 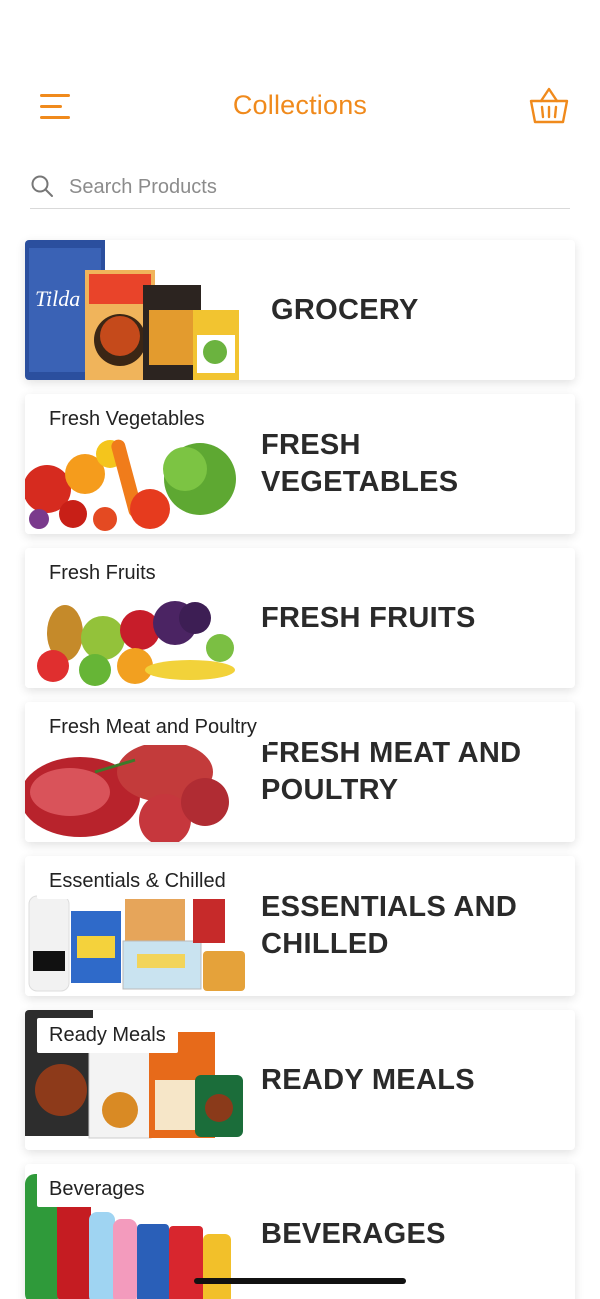 I want to click on svg-text: Tilda, so click(x=57, y=298).